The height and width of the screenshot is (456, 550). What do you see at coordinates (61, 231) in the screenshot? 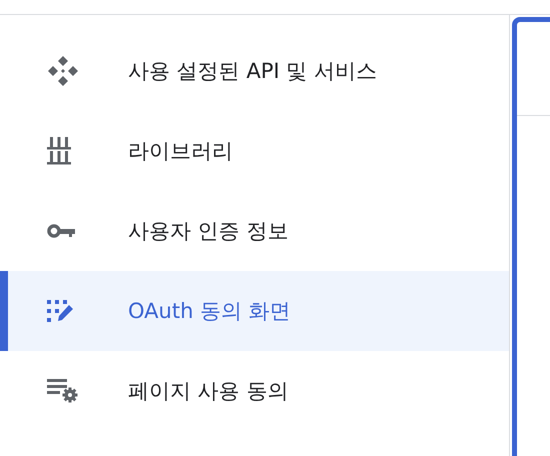
I see `key-icon` at bounding box center [61, 231].